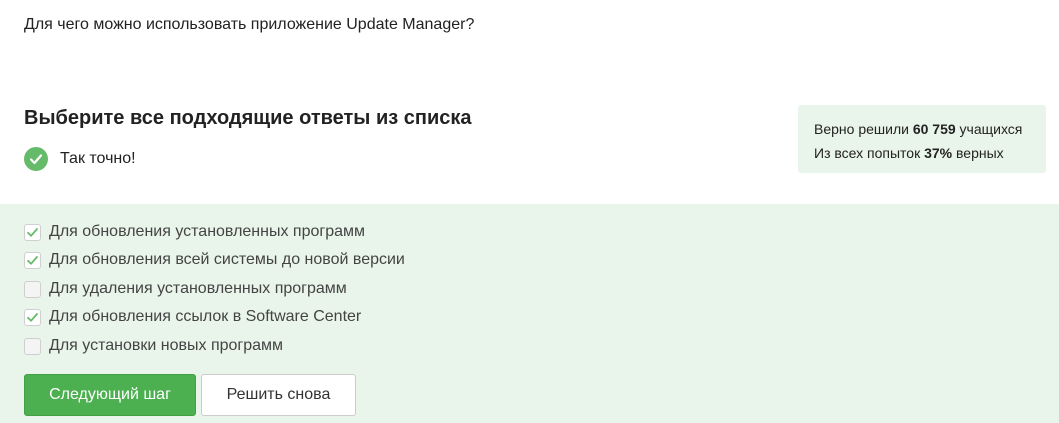 The height and width of the screenshot is (423, 1059). I want to click on stats-solved-count: 60 759, so click(934, 129).